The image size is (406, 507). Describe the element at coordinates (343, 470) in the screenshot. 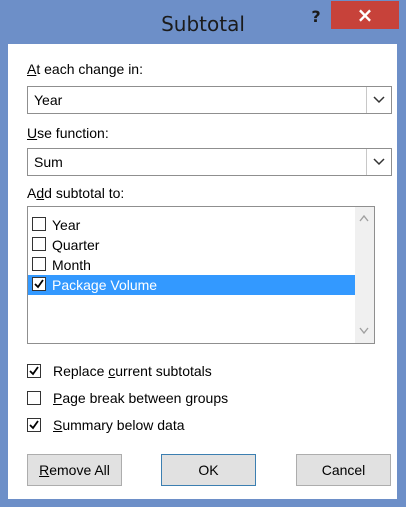

I see `cancel-button: Cancel` at that location.